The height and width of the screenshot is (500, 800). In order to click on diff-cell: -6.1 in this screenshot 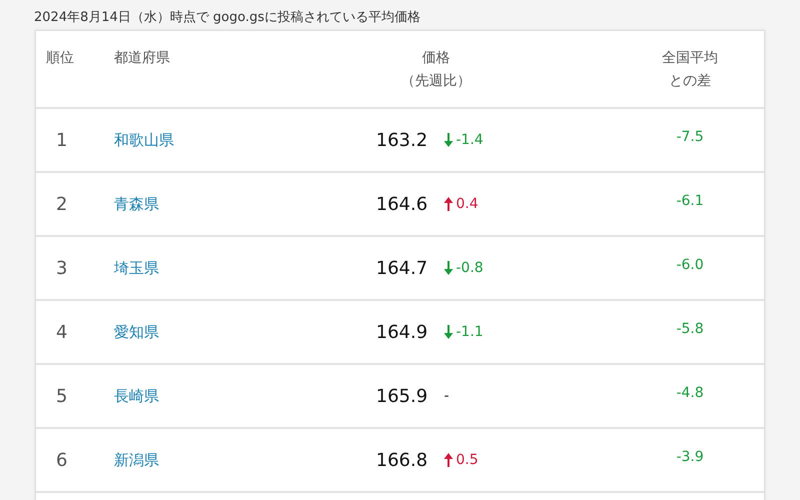, I will do `click(690, 201)`.